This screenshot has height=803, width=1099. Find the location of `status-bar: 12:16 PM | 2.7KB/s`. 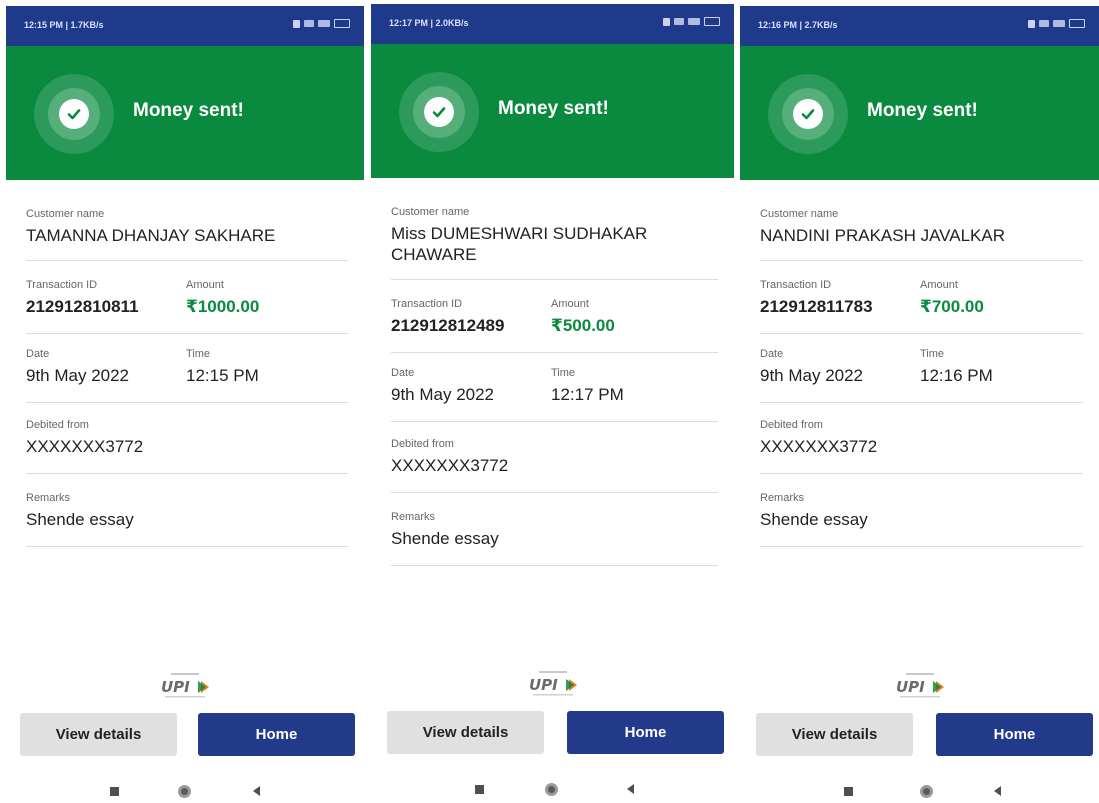

status-bar: 12:16 PM | 2.7KB/s is located at coordinates (919, 26).